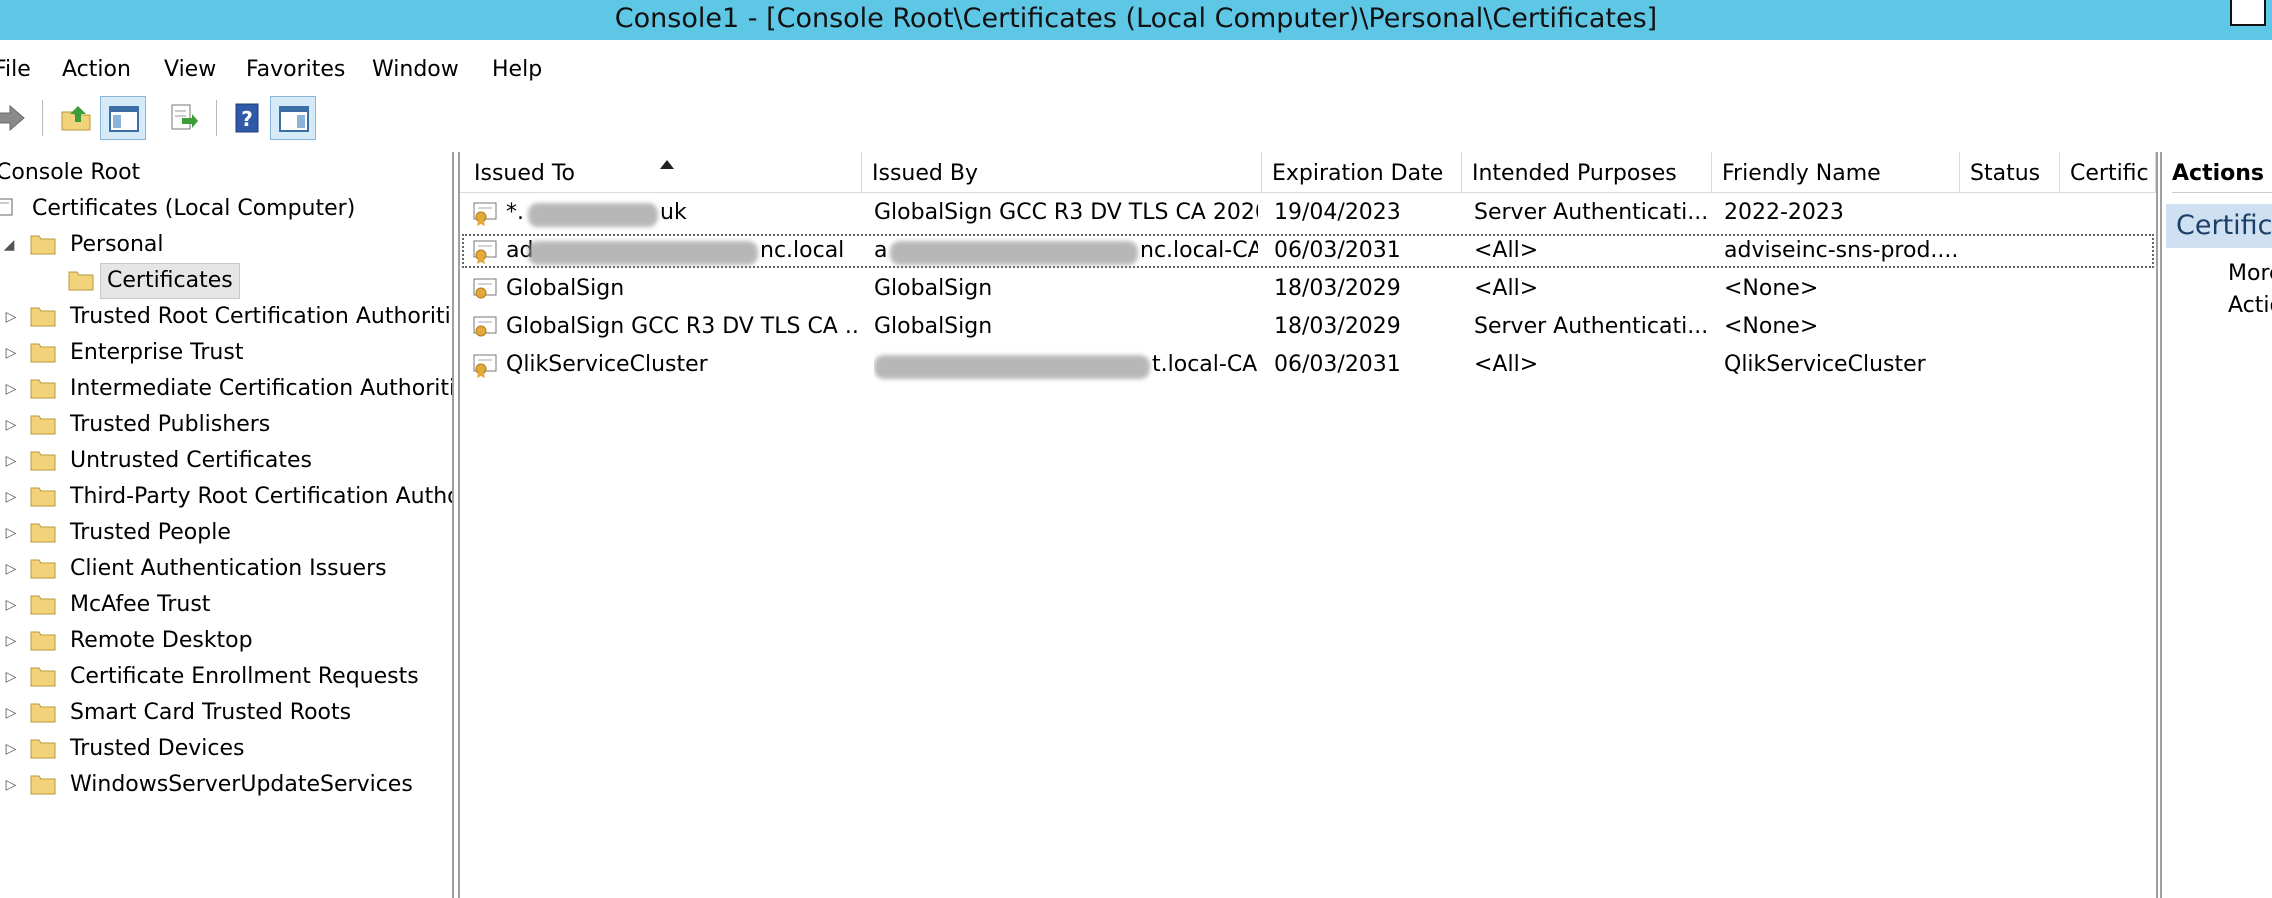  I want to click on tree-label: Enterprise Trust, so click(157, 352).